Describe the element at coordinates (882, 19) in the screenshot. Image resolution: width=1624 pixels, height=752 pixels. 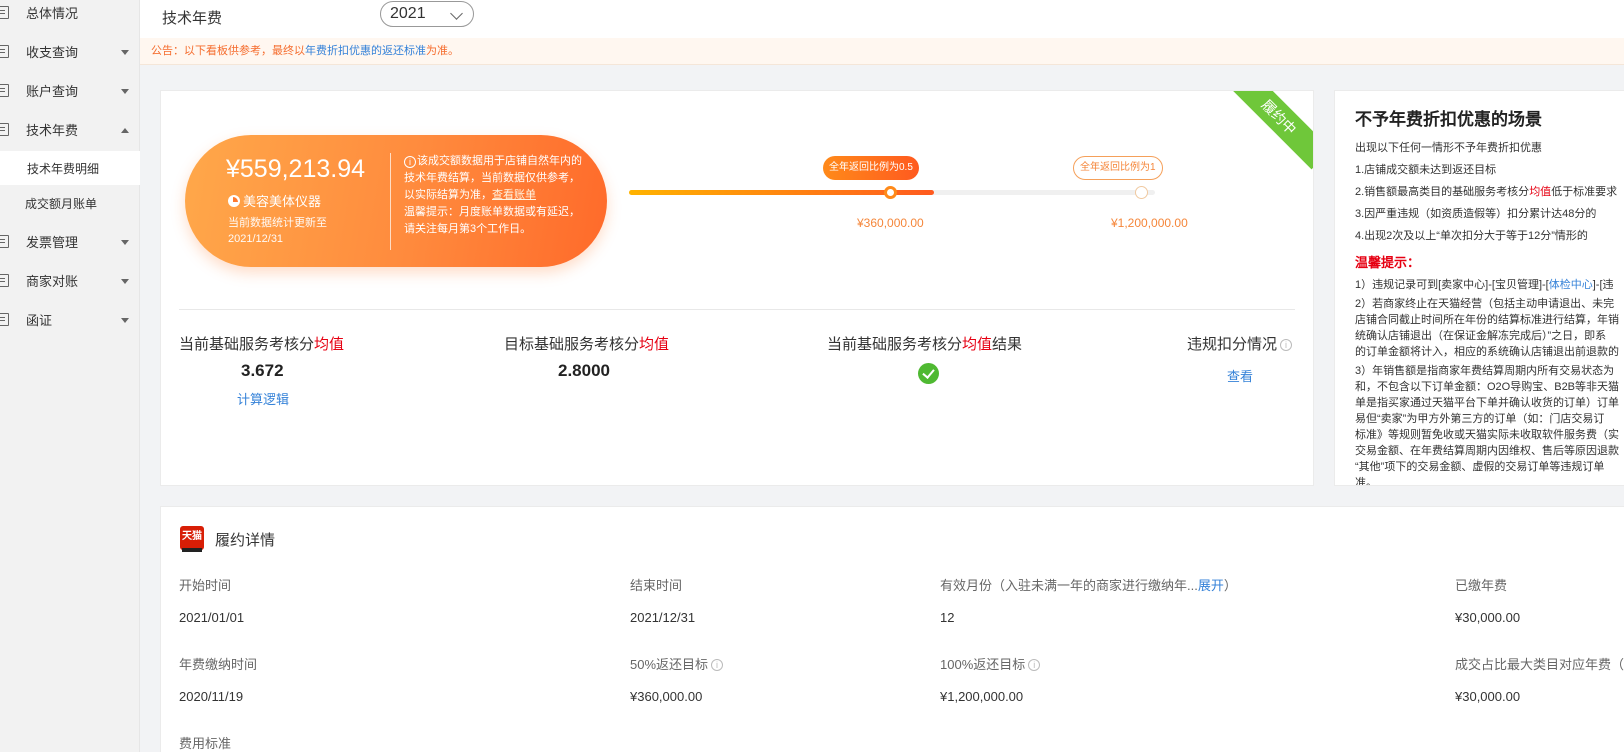
I see `top-bar: 技术年费 2021` at that location.